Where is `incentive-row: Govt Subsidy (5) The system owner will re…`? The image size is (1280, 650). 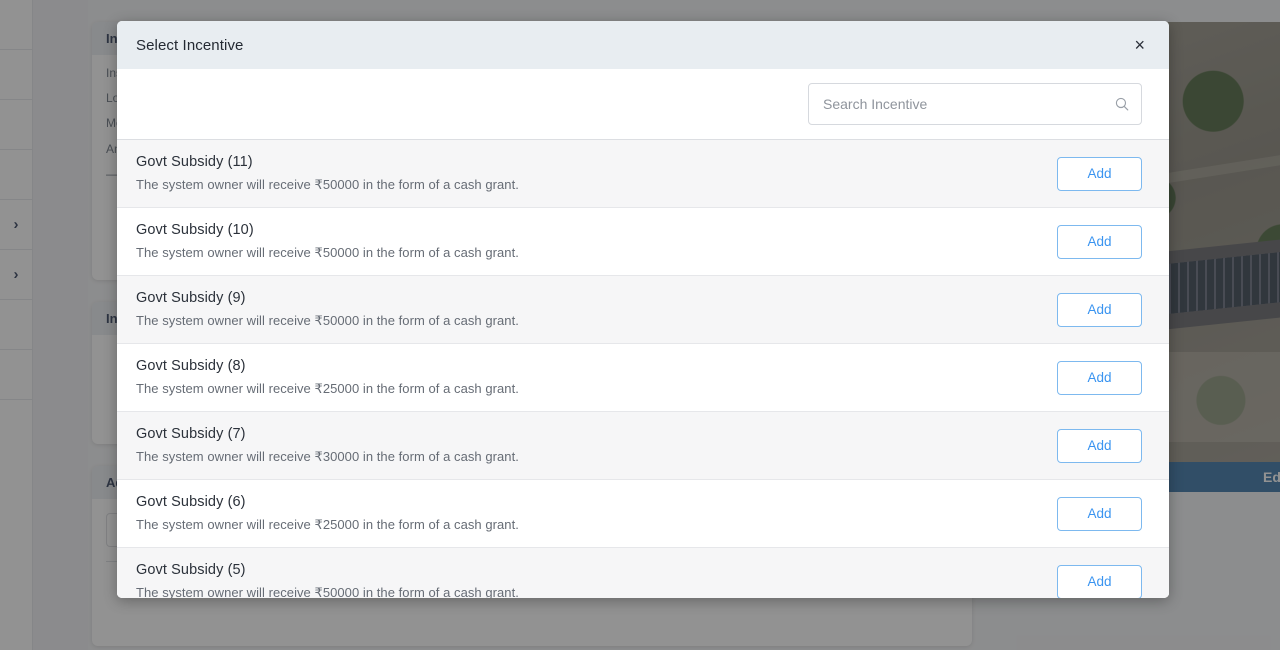
incentive-row: Govt Subsidy (5) The system owner will re… is located at coordinates (643, 573).